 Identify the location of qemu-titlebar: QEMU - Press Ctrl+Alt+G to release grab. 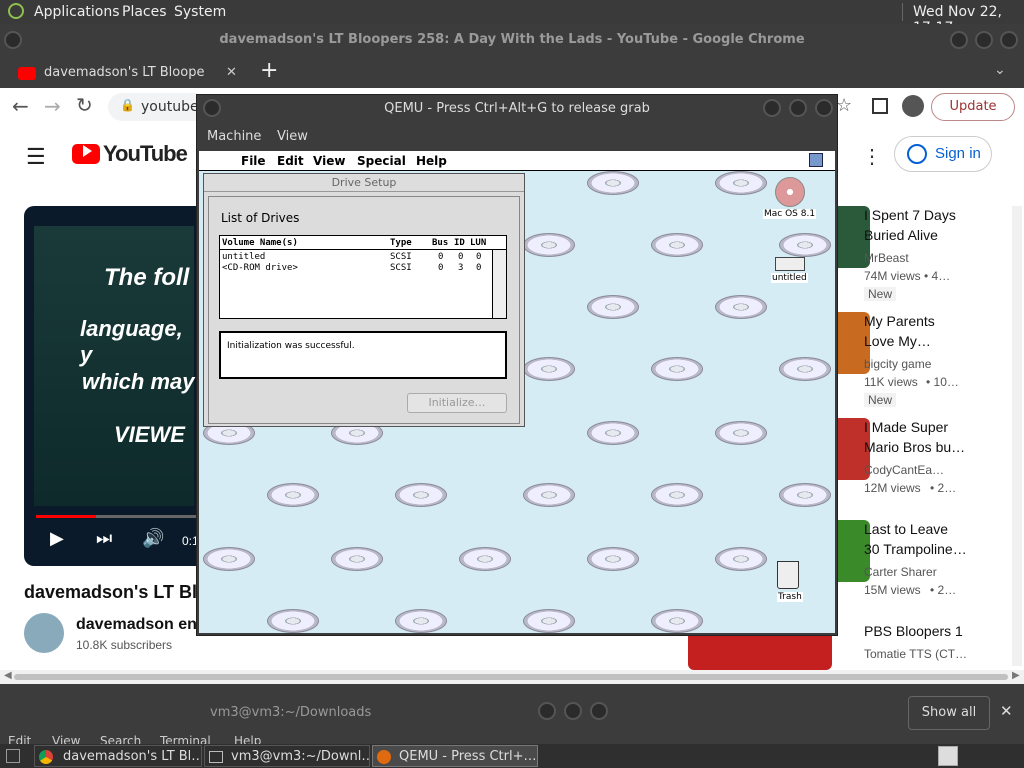
(517, 109).